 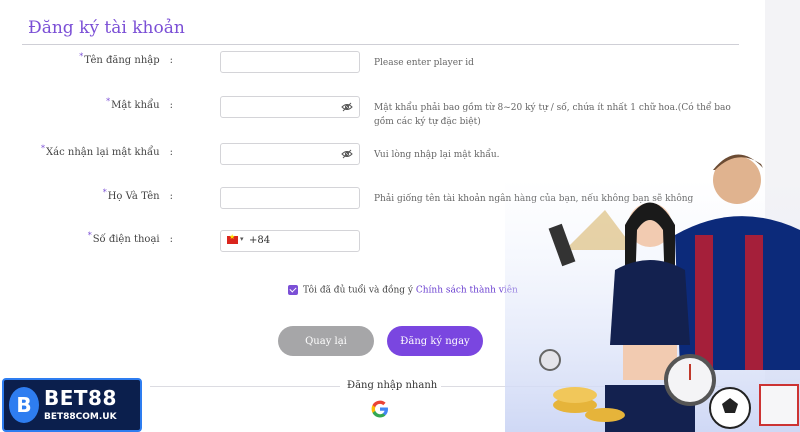 I want to click on username-label: *Tên đăng nhập:, so click(x=126, y=59).